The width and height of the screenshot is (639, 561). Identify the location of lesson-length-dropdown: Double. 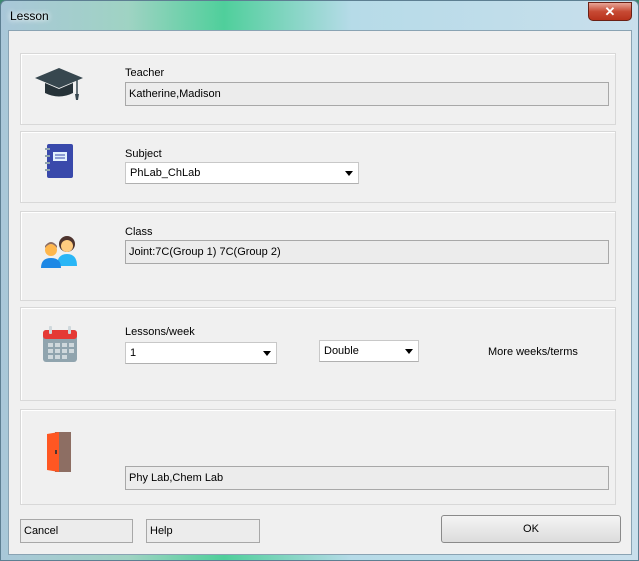
(369, 351).